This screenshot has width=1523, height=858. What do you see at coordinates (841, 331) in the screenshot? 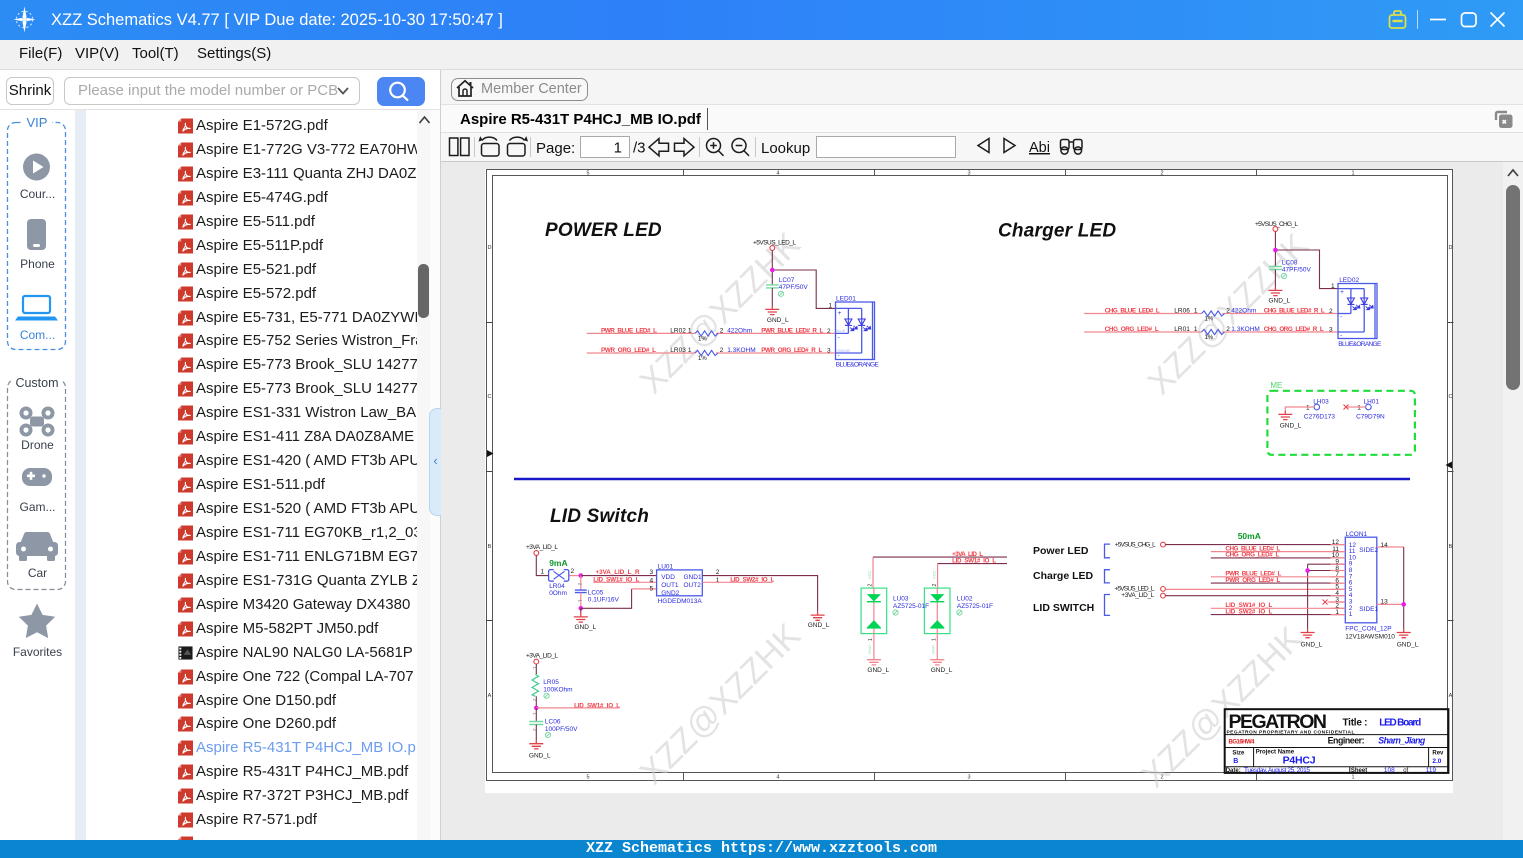
I see `svg-text: BLUE` at bounding box center [841, 331].